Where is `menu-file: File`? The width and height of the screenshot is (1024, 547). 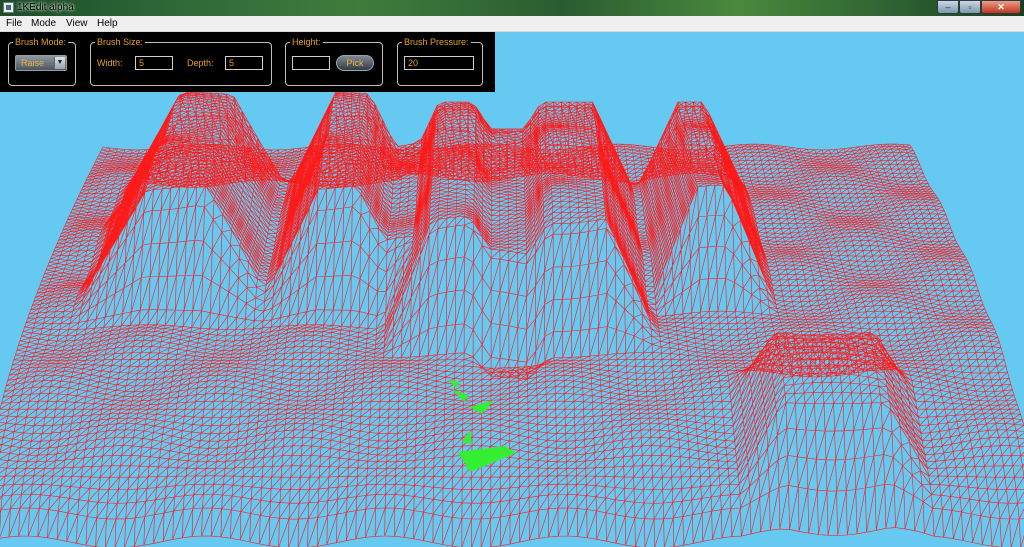
menu-file: File is located at coordinates (14, 23).